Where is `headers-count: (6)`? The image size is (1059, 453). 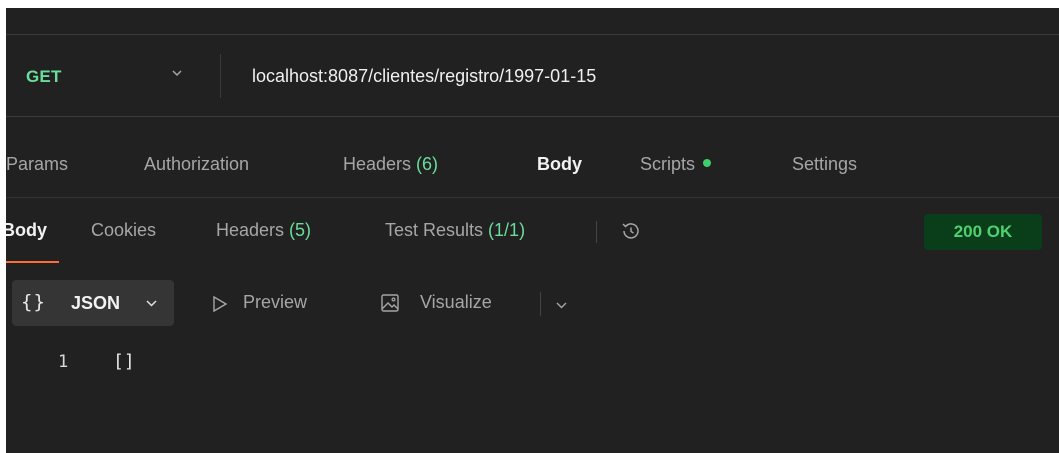
headers-count: (6) is located at coordinates (427, 164).